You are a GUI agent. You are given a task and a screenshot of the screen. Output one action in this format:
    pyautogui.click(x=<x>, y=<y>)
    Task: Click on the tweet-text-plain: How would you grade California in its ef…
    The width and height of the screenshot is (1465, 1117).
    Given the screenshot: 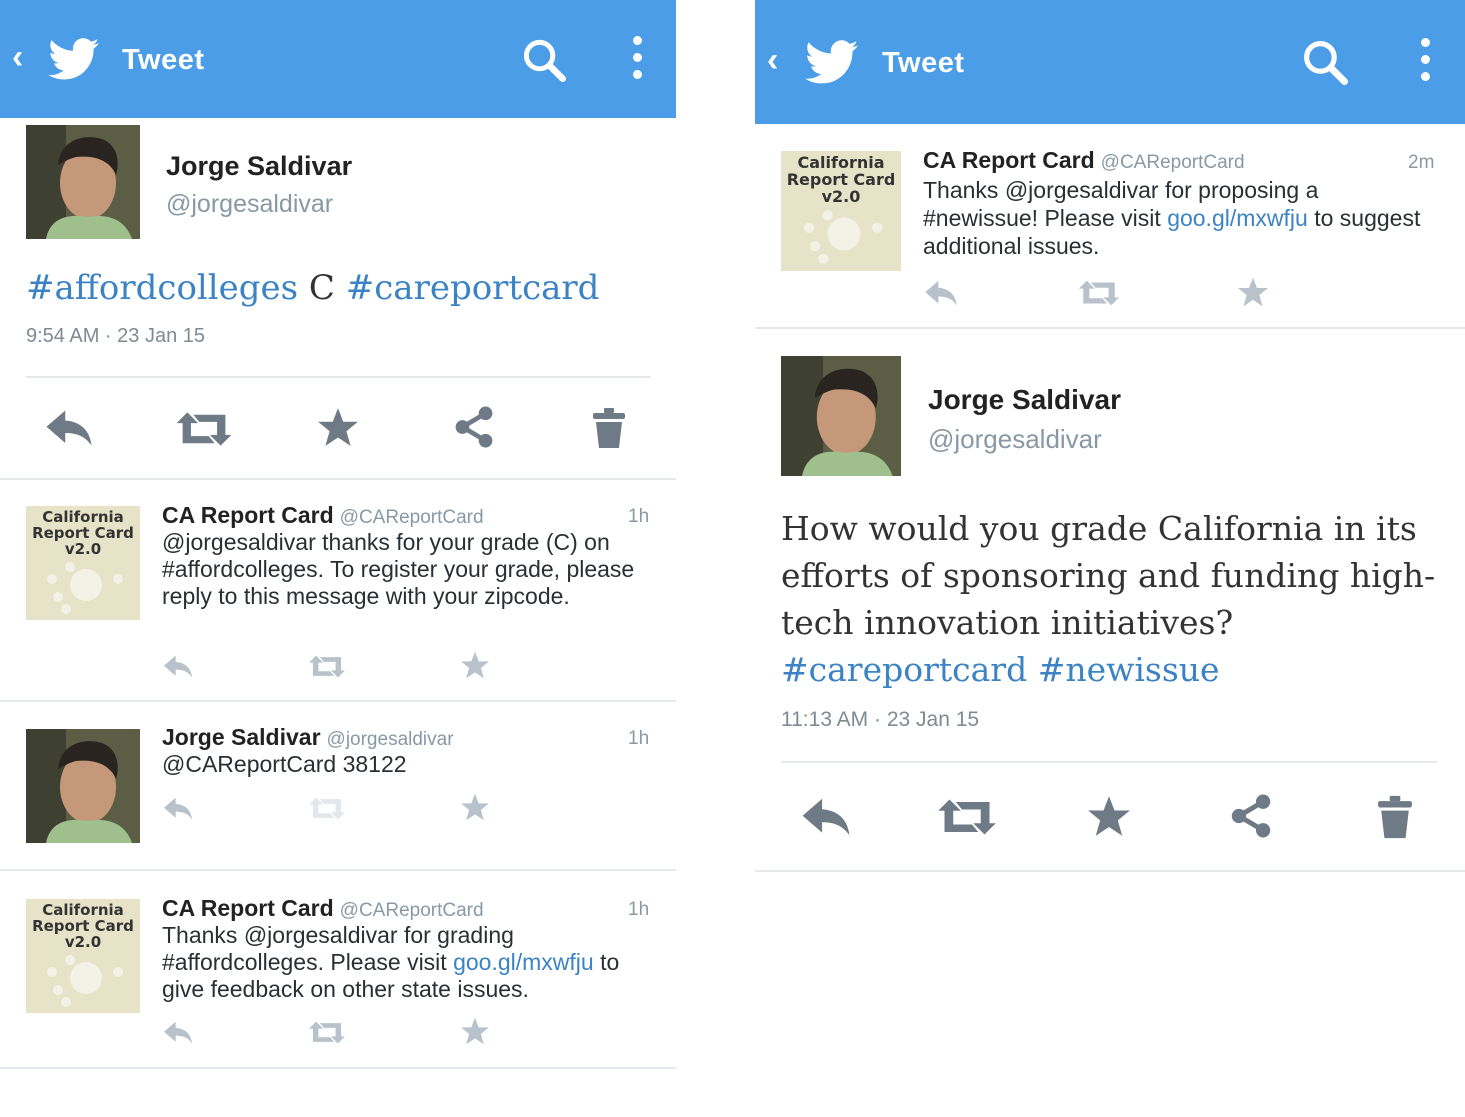 What is the action you would take?
    pyautogui.click(x=1108, y=575)
    